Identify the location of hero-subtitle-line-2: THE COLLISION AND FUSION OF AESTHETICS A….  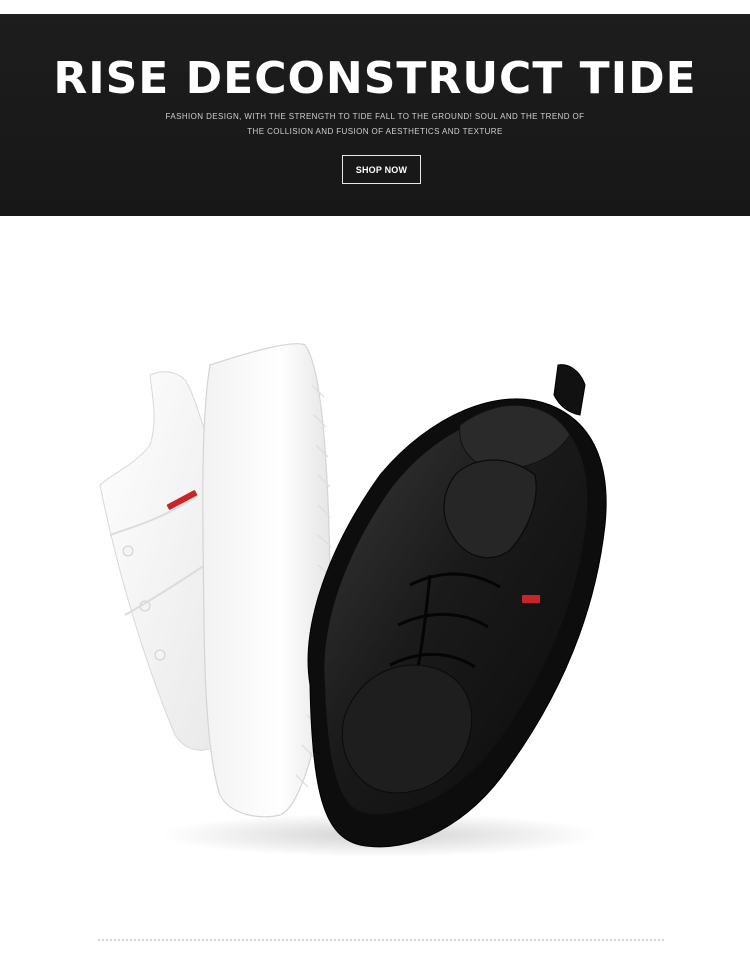
(375, 131).